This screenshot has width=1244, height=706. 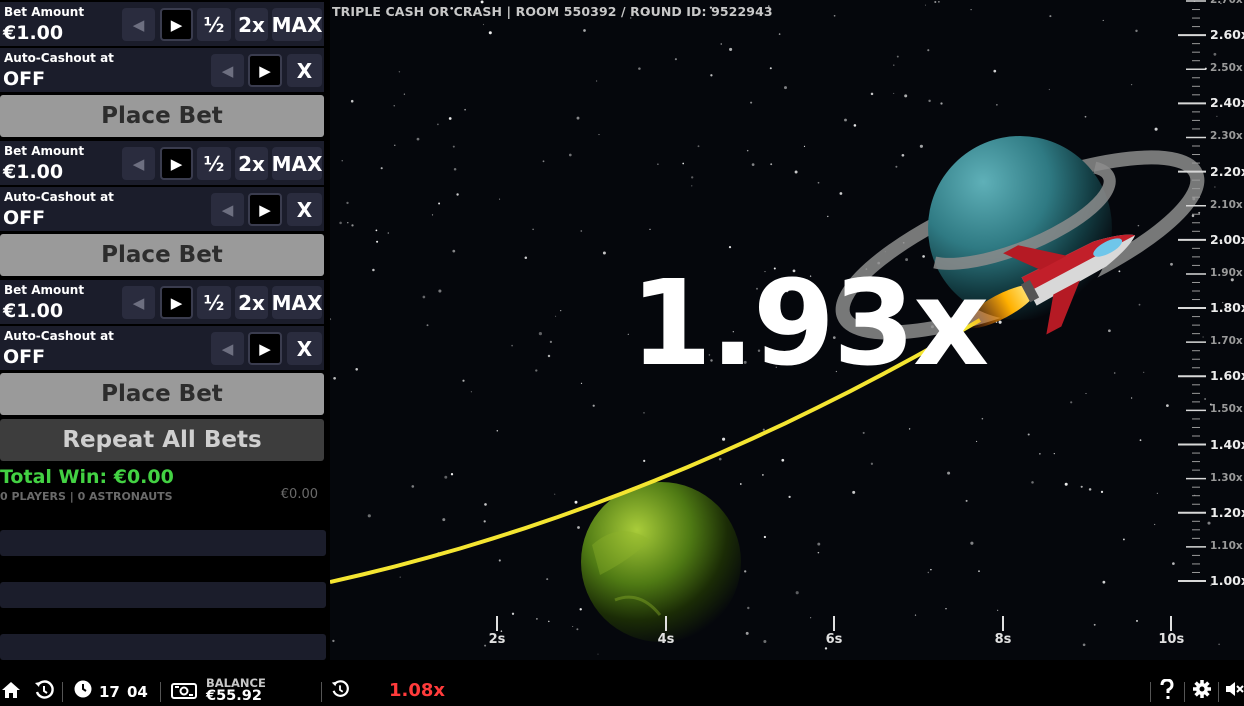 What do you see at coordinates (162, 70) in the screenshot?
I see `autocashout-row-1: Auto-Cashout at OFF ◀ ▶ X` at bounding box center [162, 70].